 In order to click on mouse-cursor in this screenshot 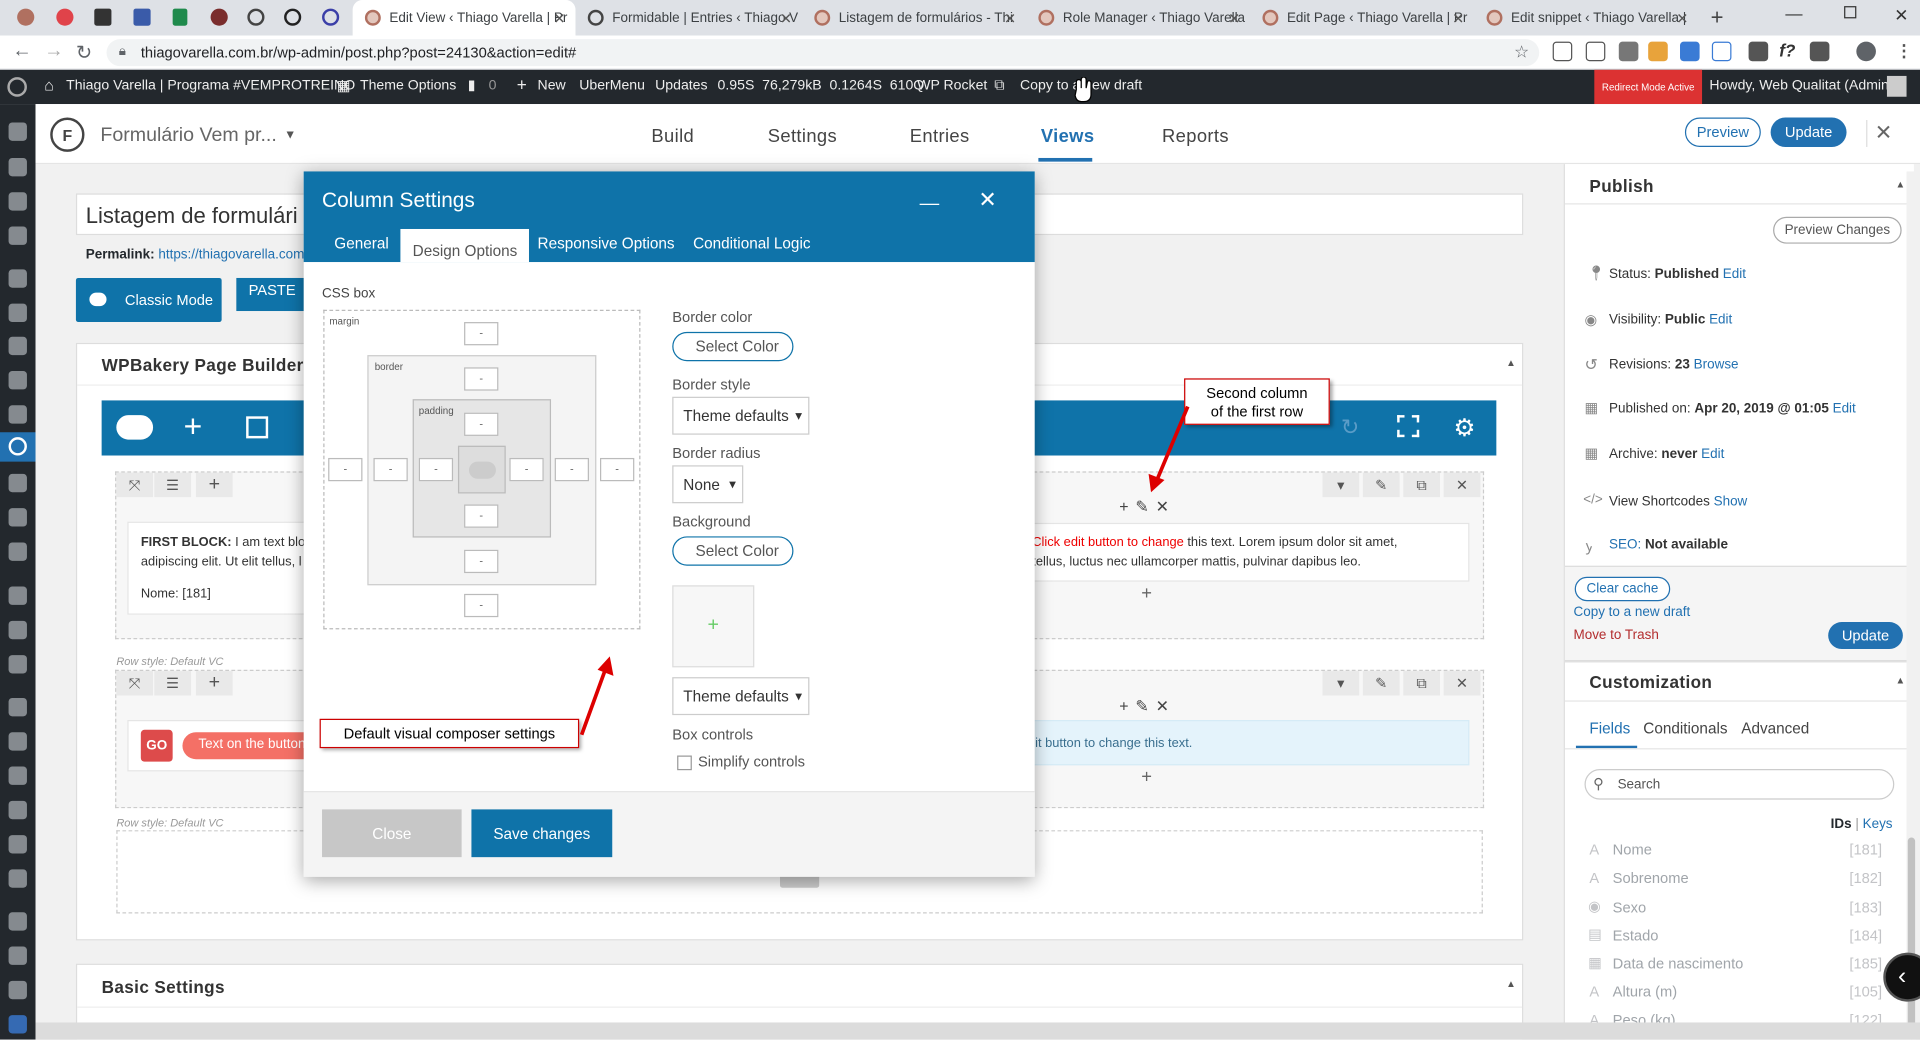, I will do `click(1083, 90)`.